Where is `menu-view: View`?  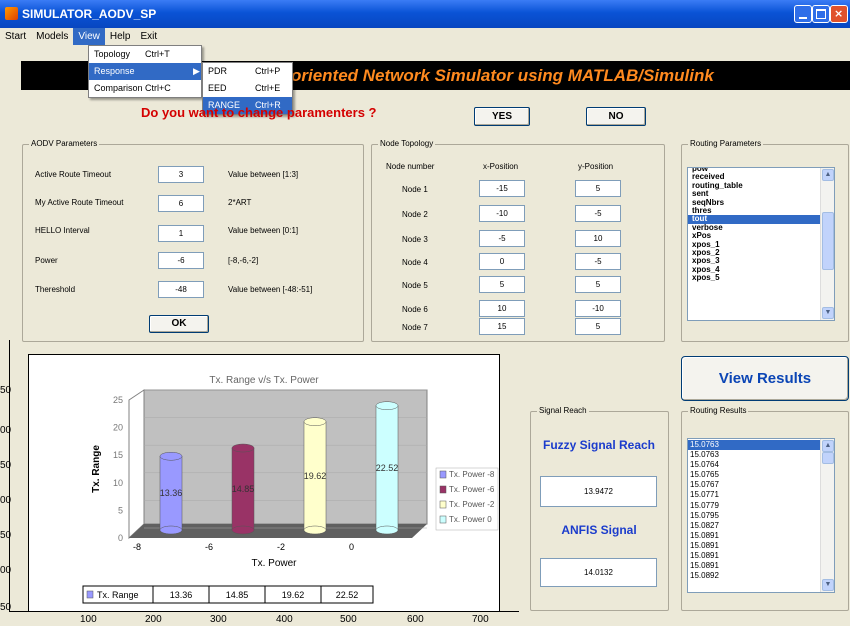 menu-view: View is located at coordinates (89, 36).